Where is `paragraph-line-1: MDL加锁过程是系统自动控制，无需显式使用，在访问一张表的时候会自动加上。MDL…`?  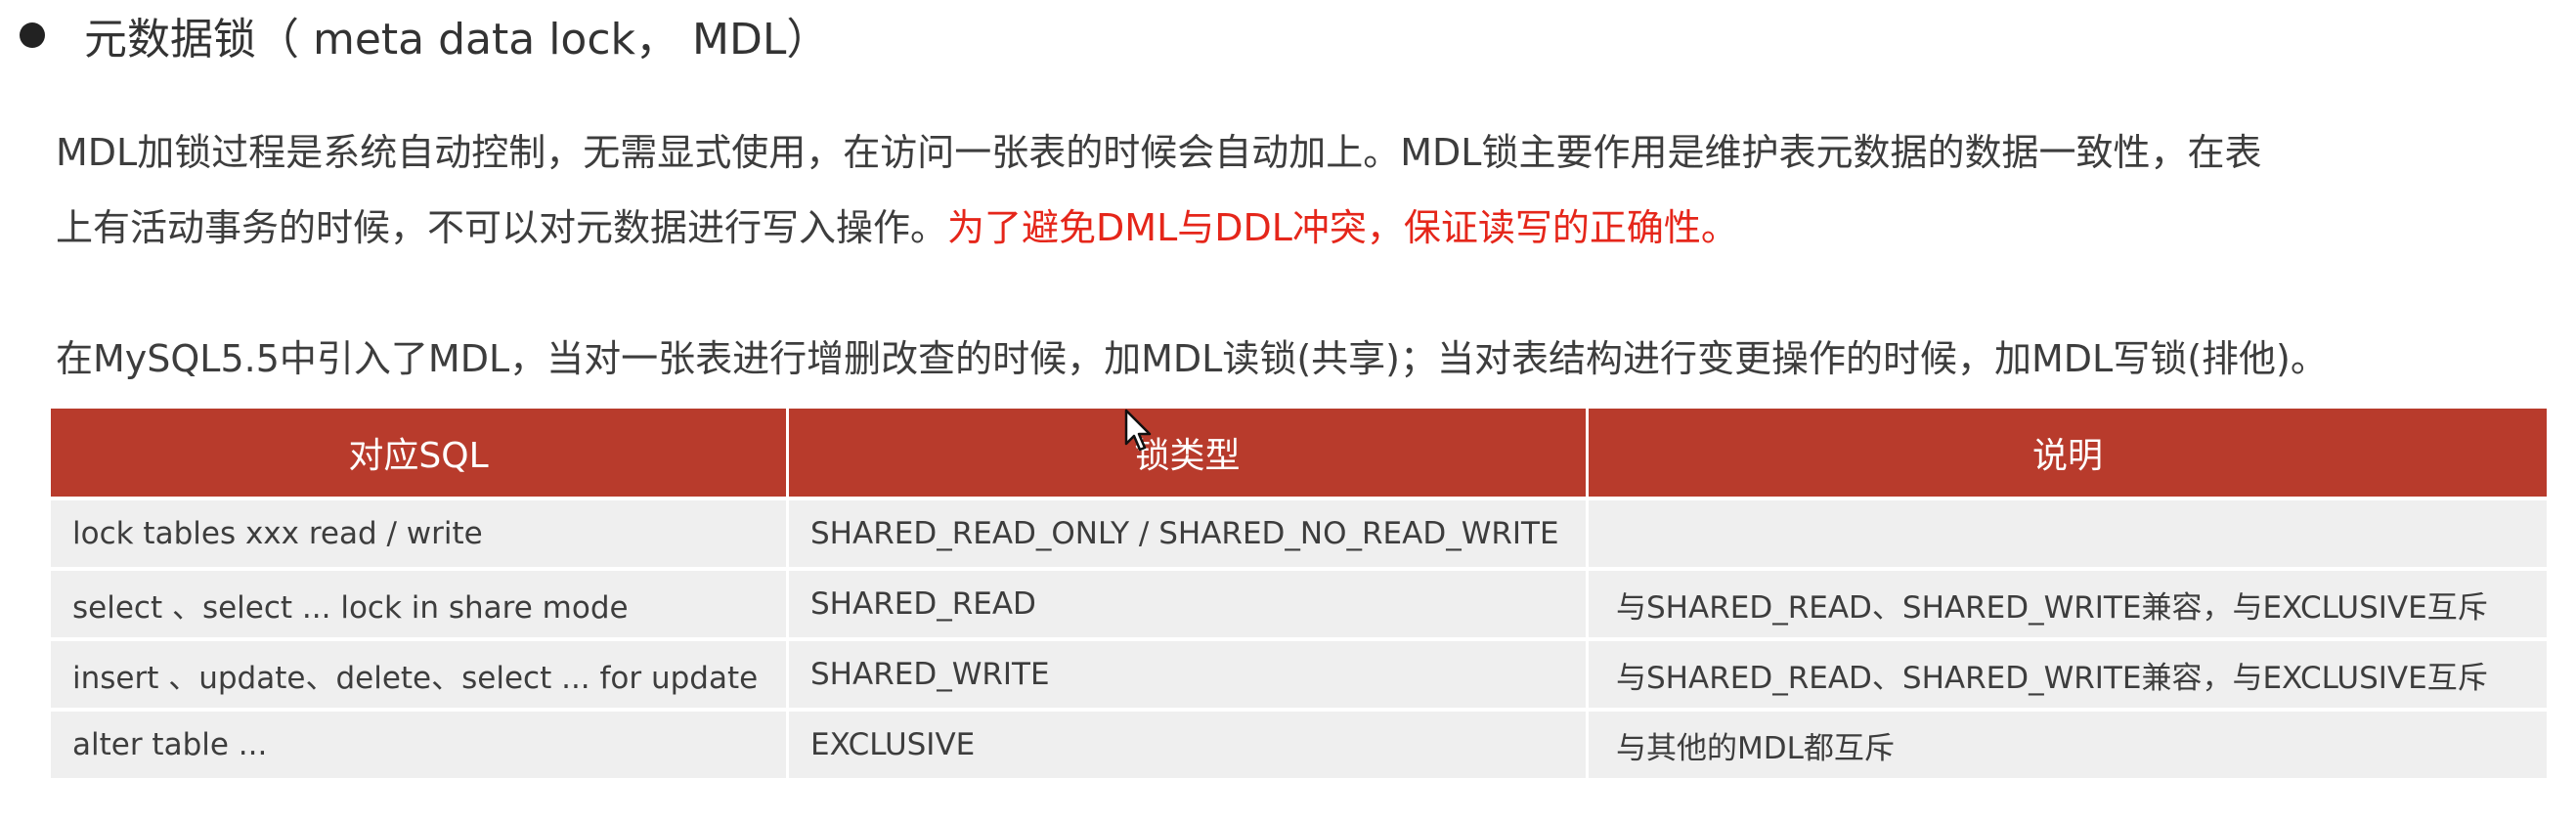 paragraph-line-1: MDL加锁过程是系统自动控制，无需显式使用，在访问一张表的时候会自动加上。MDL… is located at coordinates (1159, 153).